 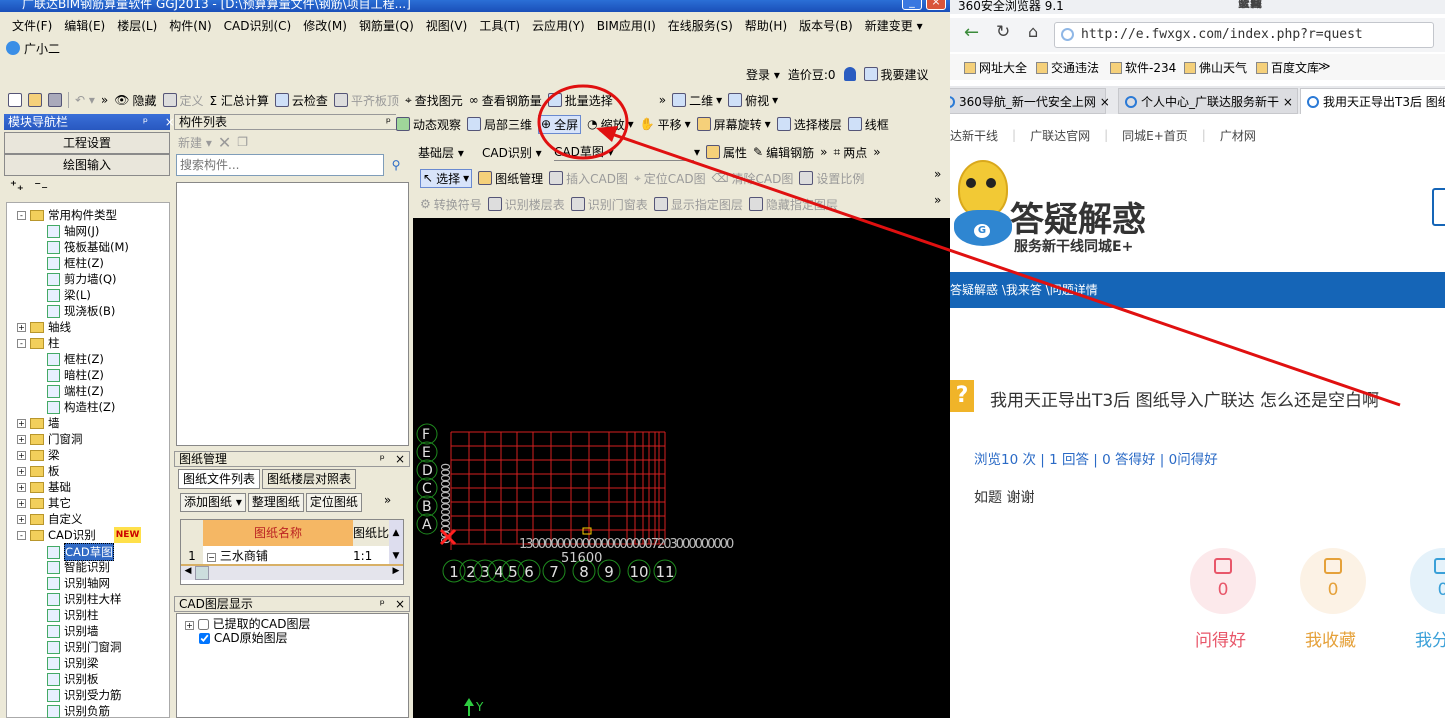 What do you see at coordinates (188, 573) in the screenshot?
I see `scroll-left-icon: ◀` at bounding box center [188, 573].